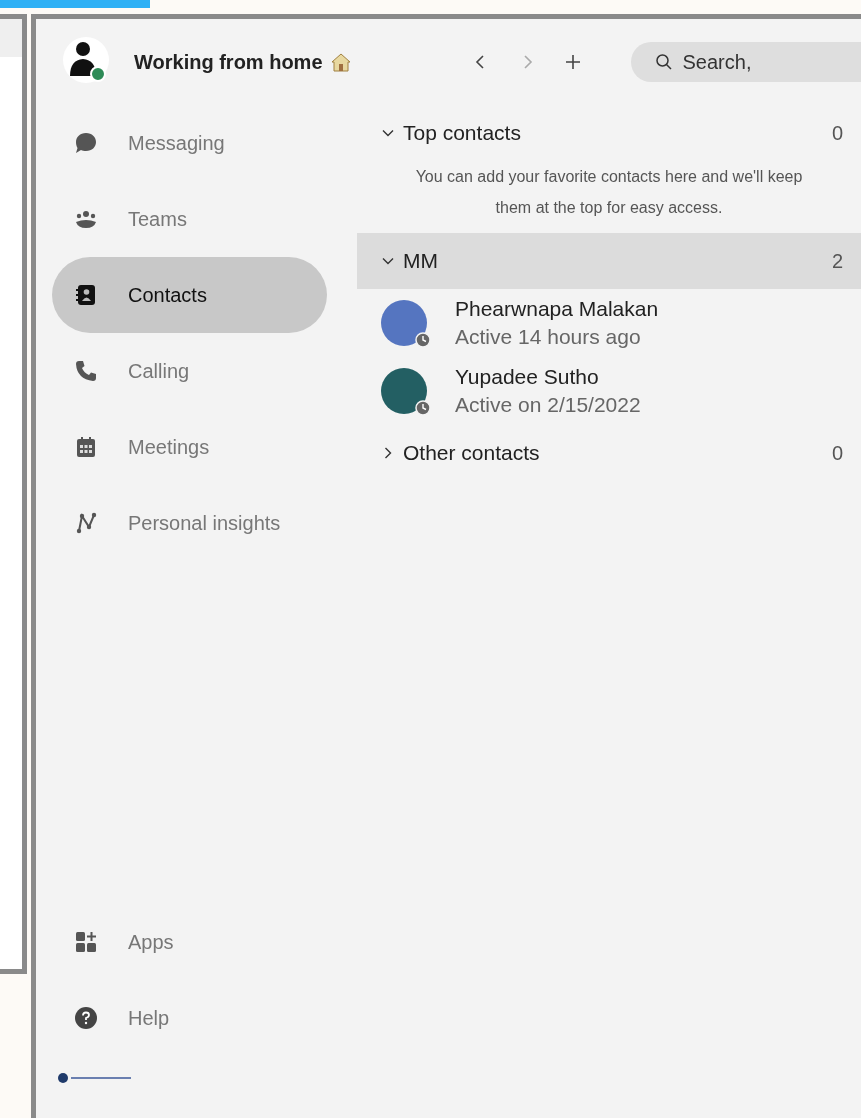  What do you see at coordinates (609, 453) in the screenshot?
I see `group-header: Other contacts 0` at bounding box center [609, 453].